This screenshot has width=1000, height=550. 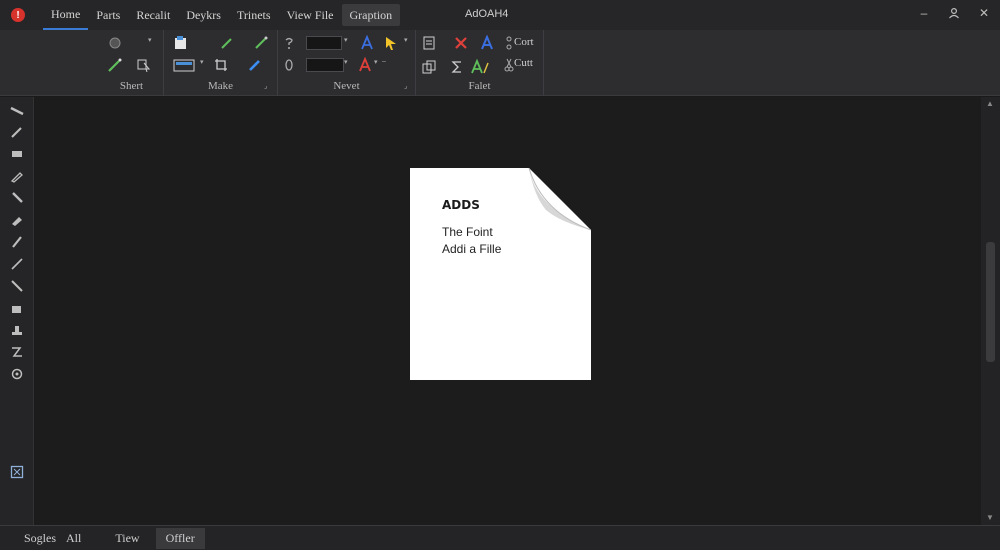 What do you see at coordinates (481, 67) in the screenshot?
I see `green-a-icon` at bounding box center [481, 67].